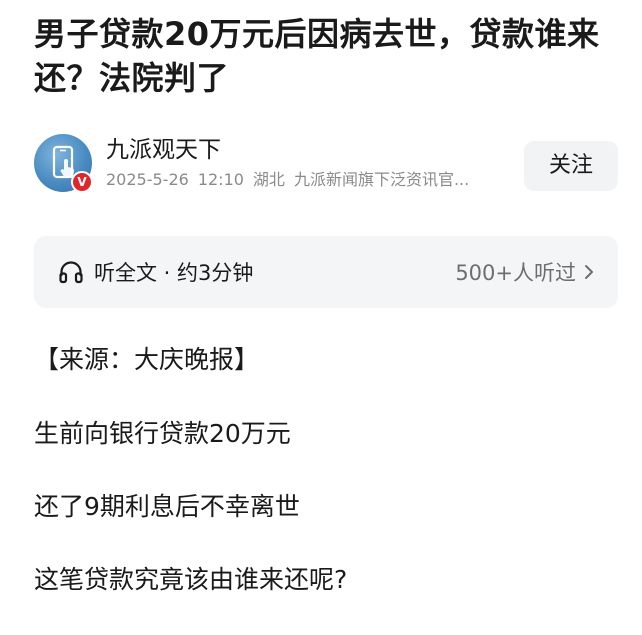  What do you see at coordinates (515, 273) in the screenshot?
I see `listen-count: 500+人听过` at bounding box center [515, 273].